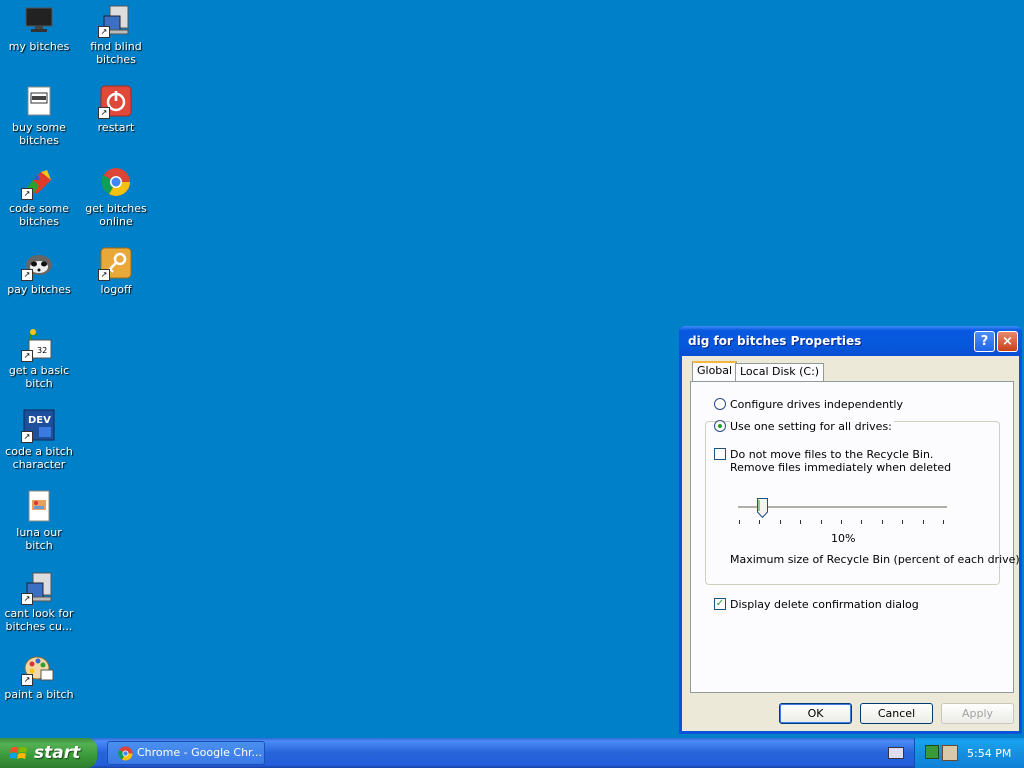 This screenshot has height=768, width=1024. Describe the element at coordinates (775, 341) in the screenshot. I see `dialog-title: dig for bitches Properties` at that location.